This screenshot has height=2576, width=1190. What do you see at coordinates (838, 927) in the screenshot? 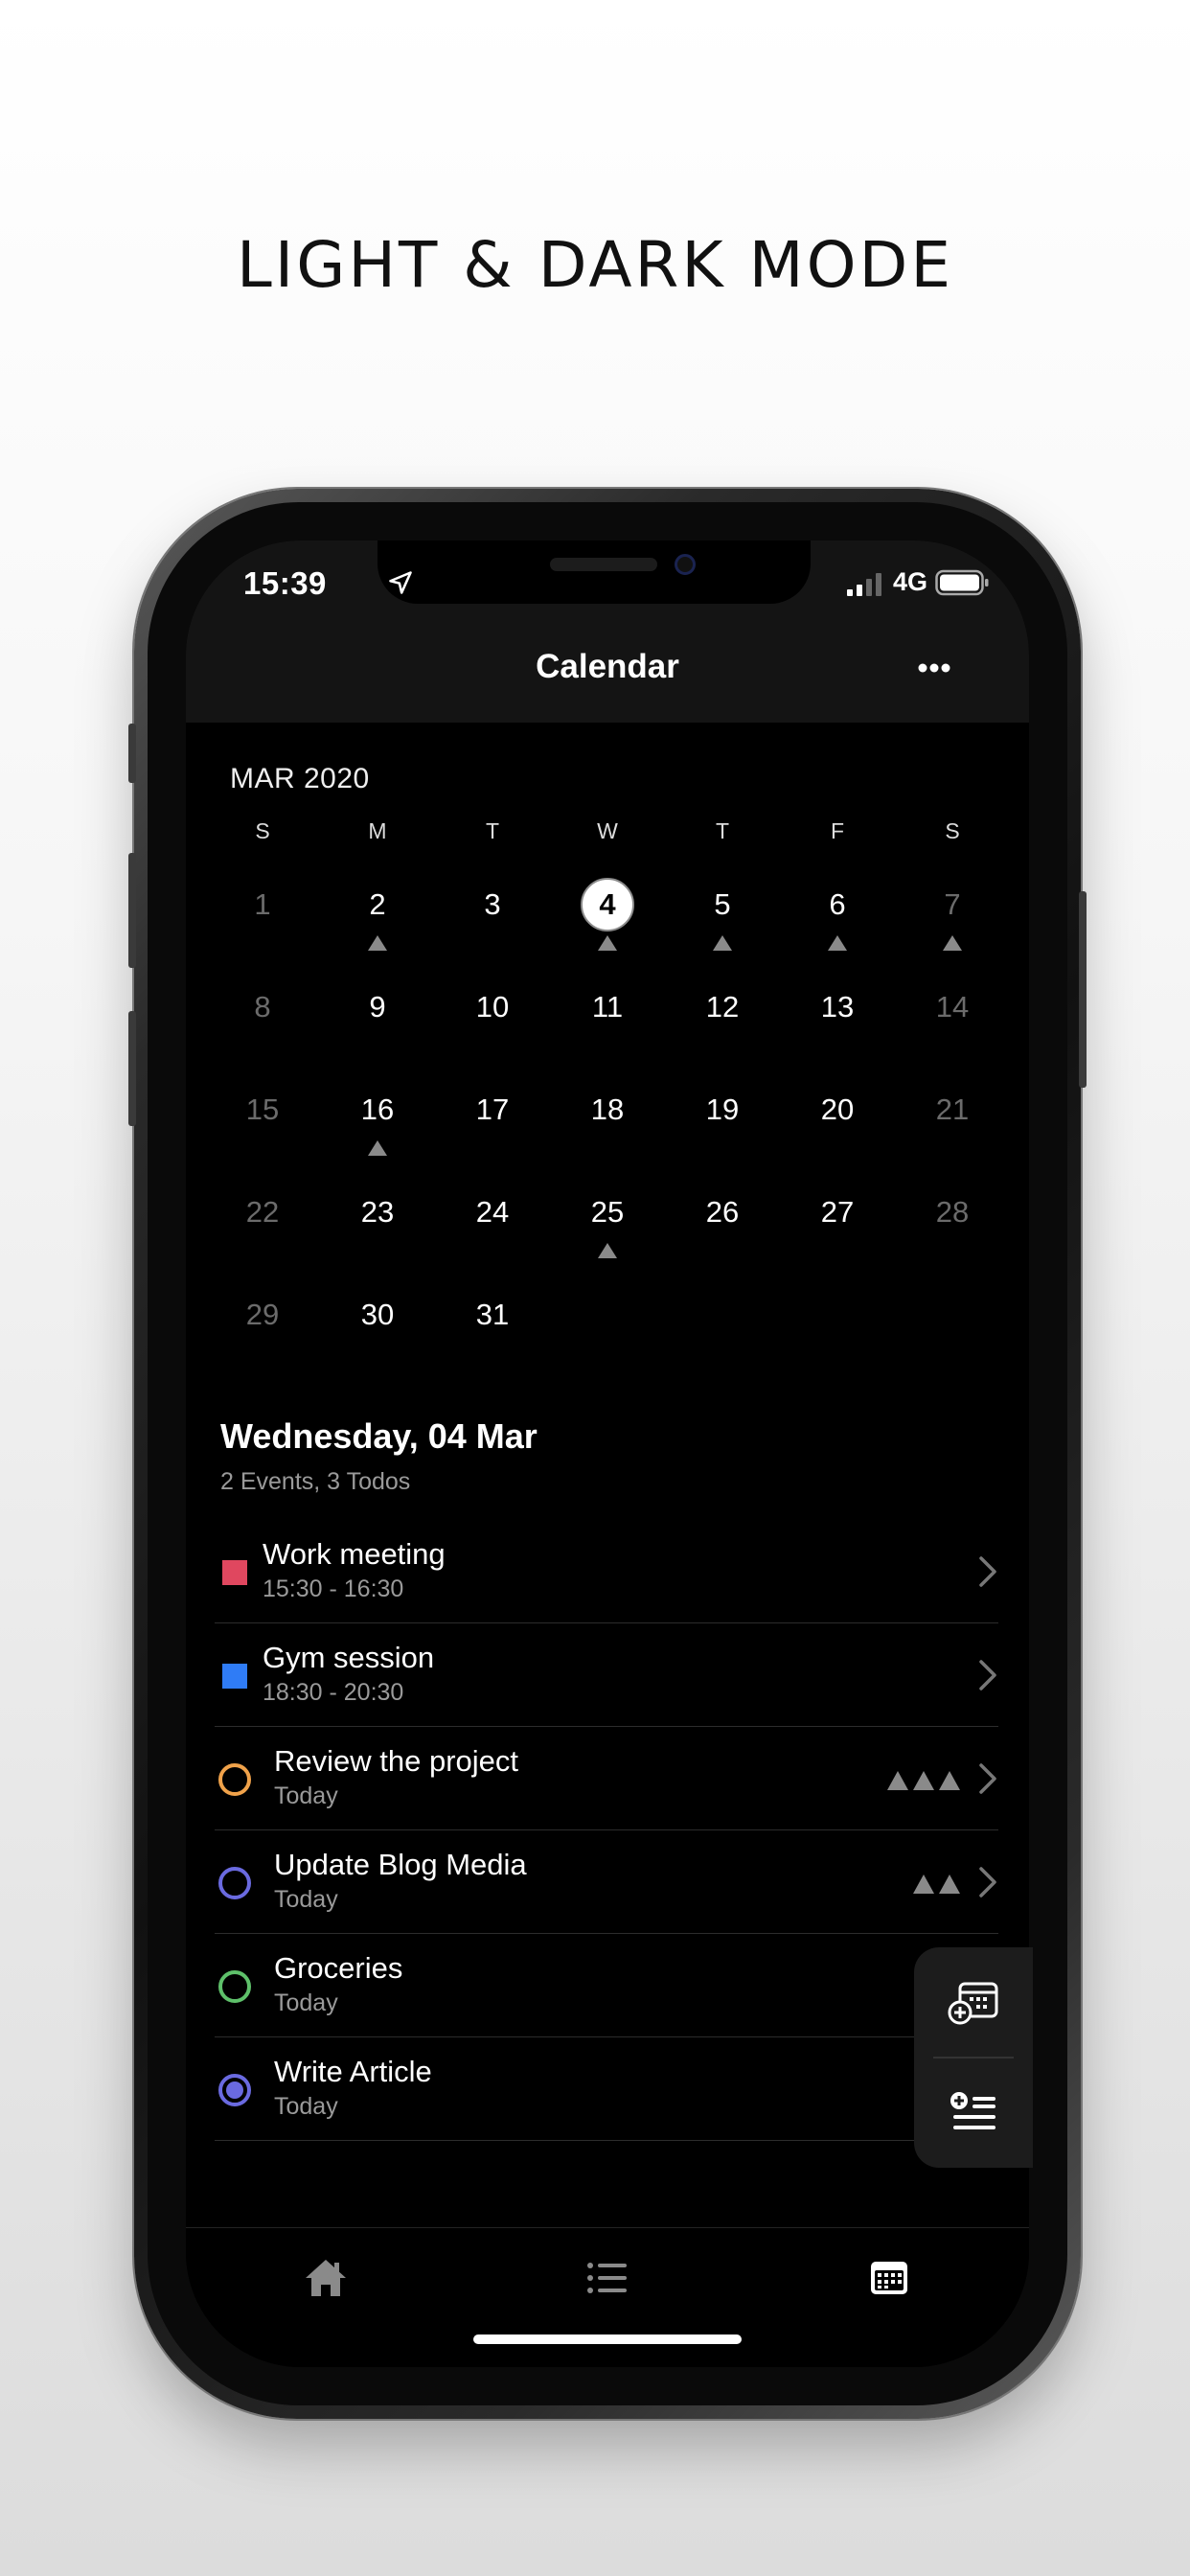
I see `calendar-day: 6` at bounding box center [838, 927].